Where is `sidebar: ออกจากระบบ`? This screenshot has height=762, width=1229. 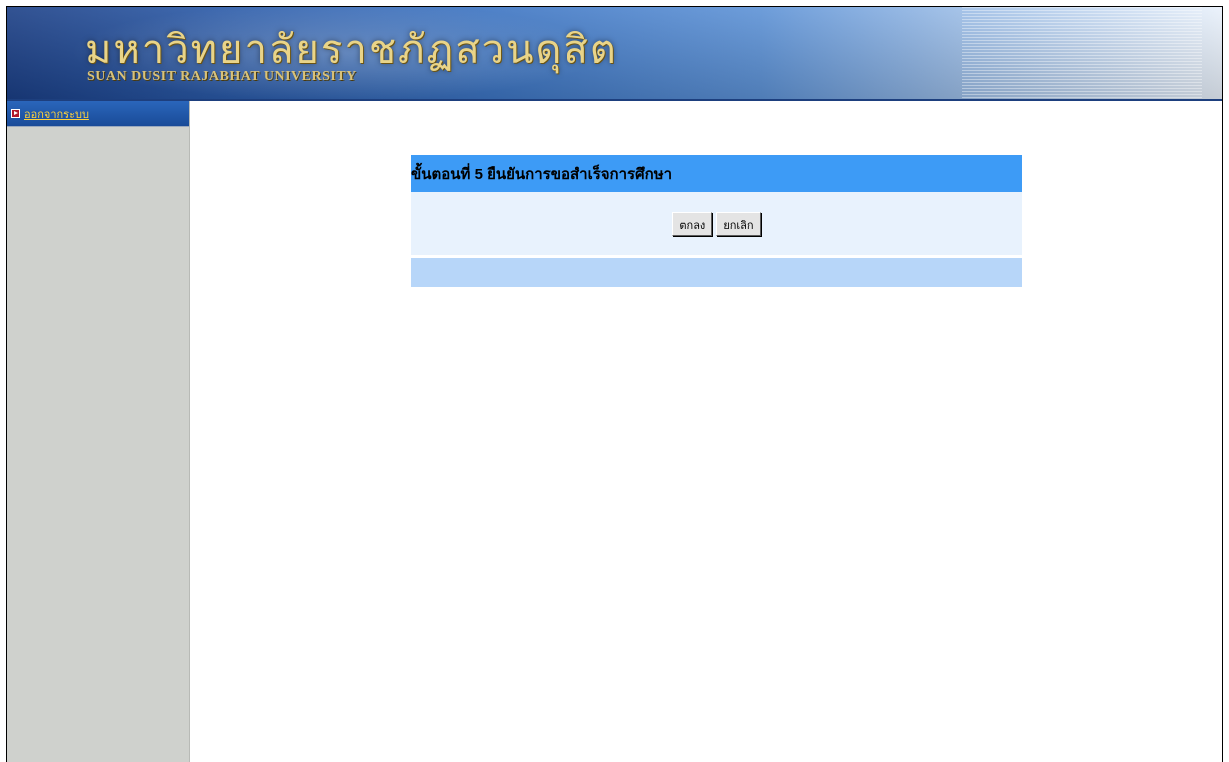
sidebar: ออกจากระบบ is located at coordinates (98, 431).